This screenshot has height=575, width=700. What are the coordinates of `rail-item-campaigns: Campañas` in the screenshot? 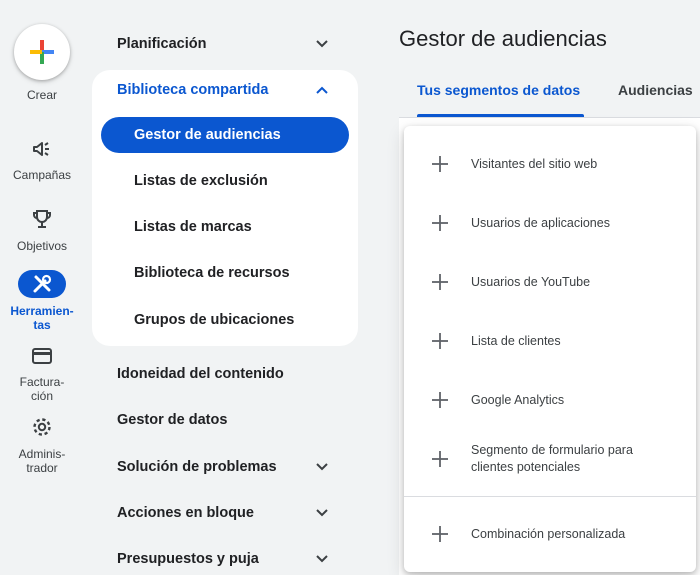 It's located at (42, 175).